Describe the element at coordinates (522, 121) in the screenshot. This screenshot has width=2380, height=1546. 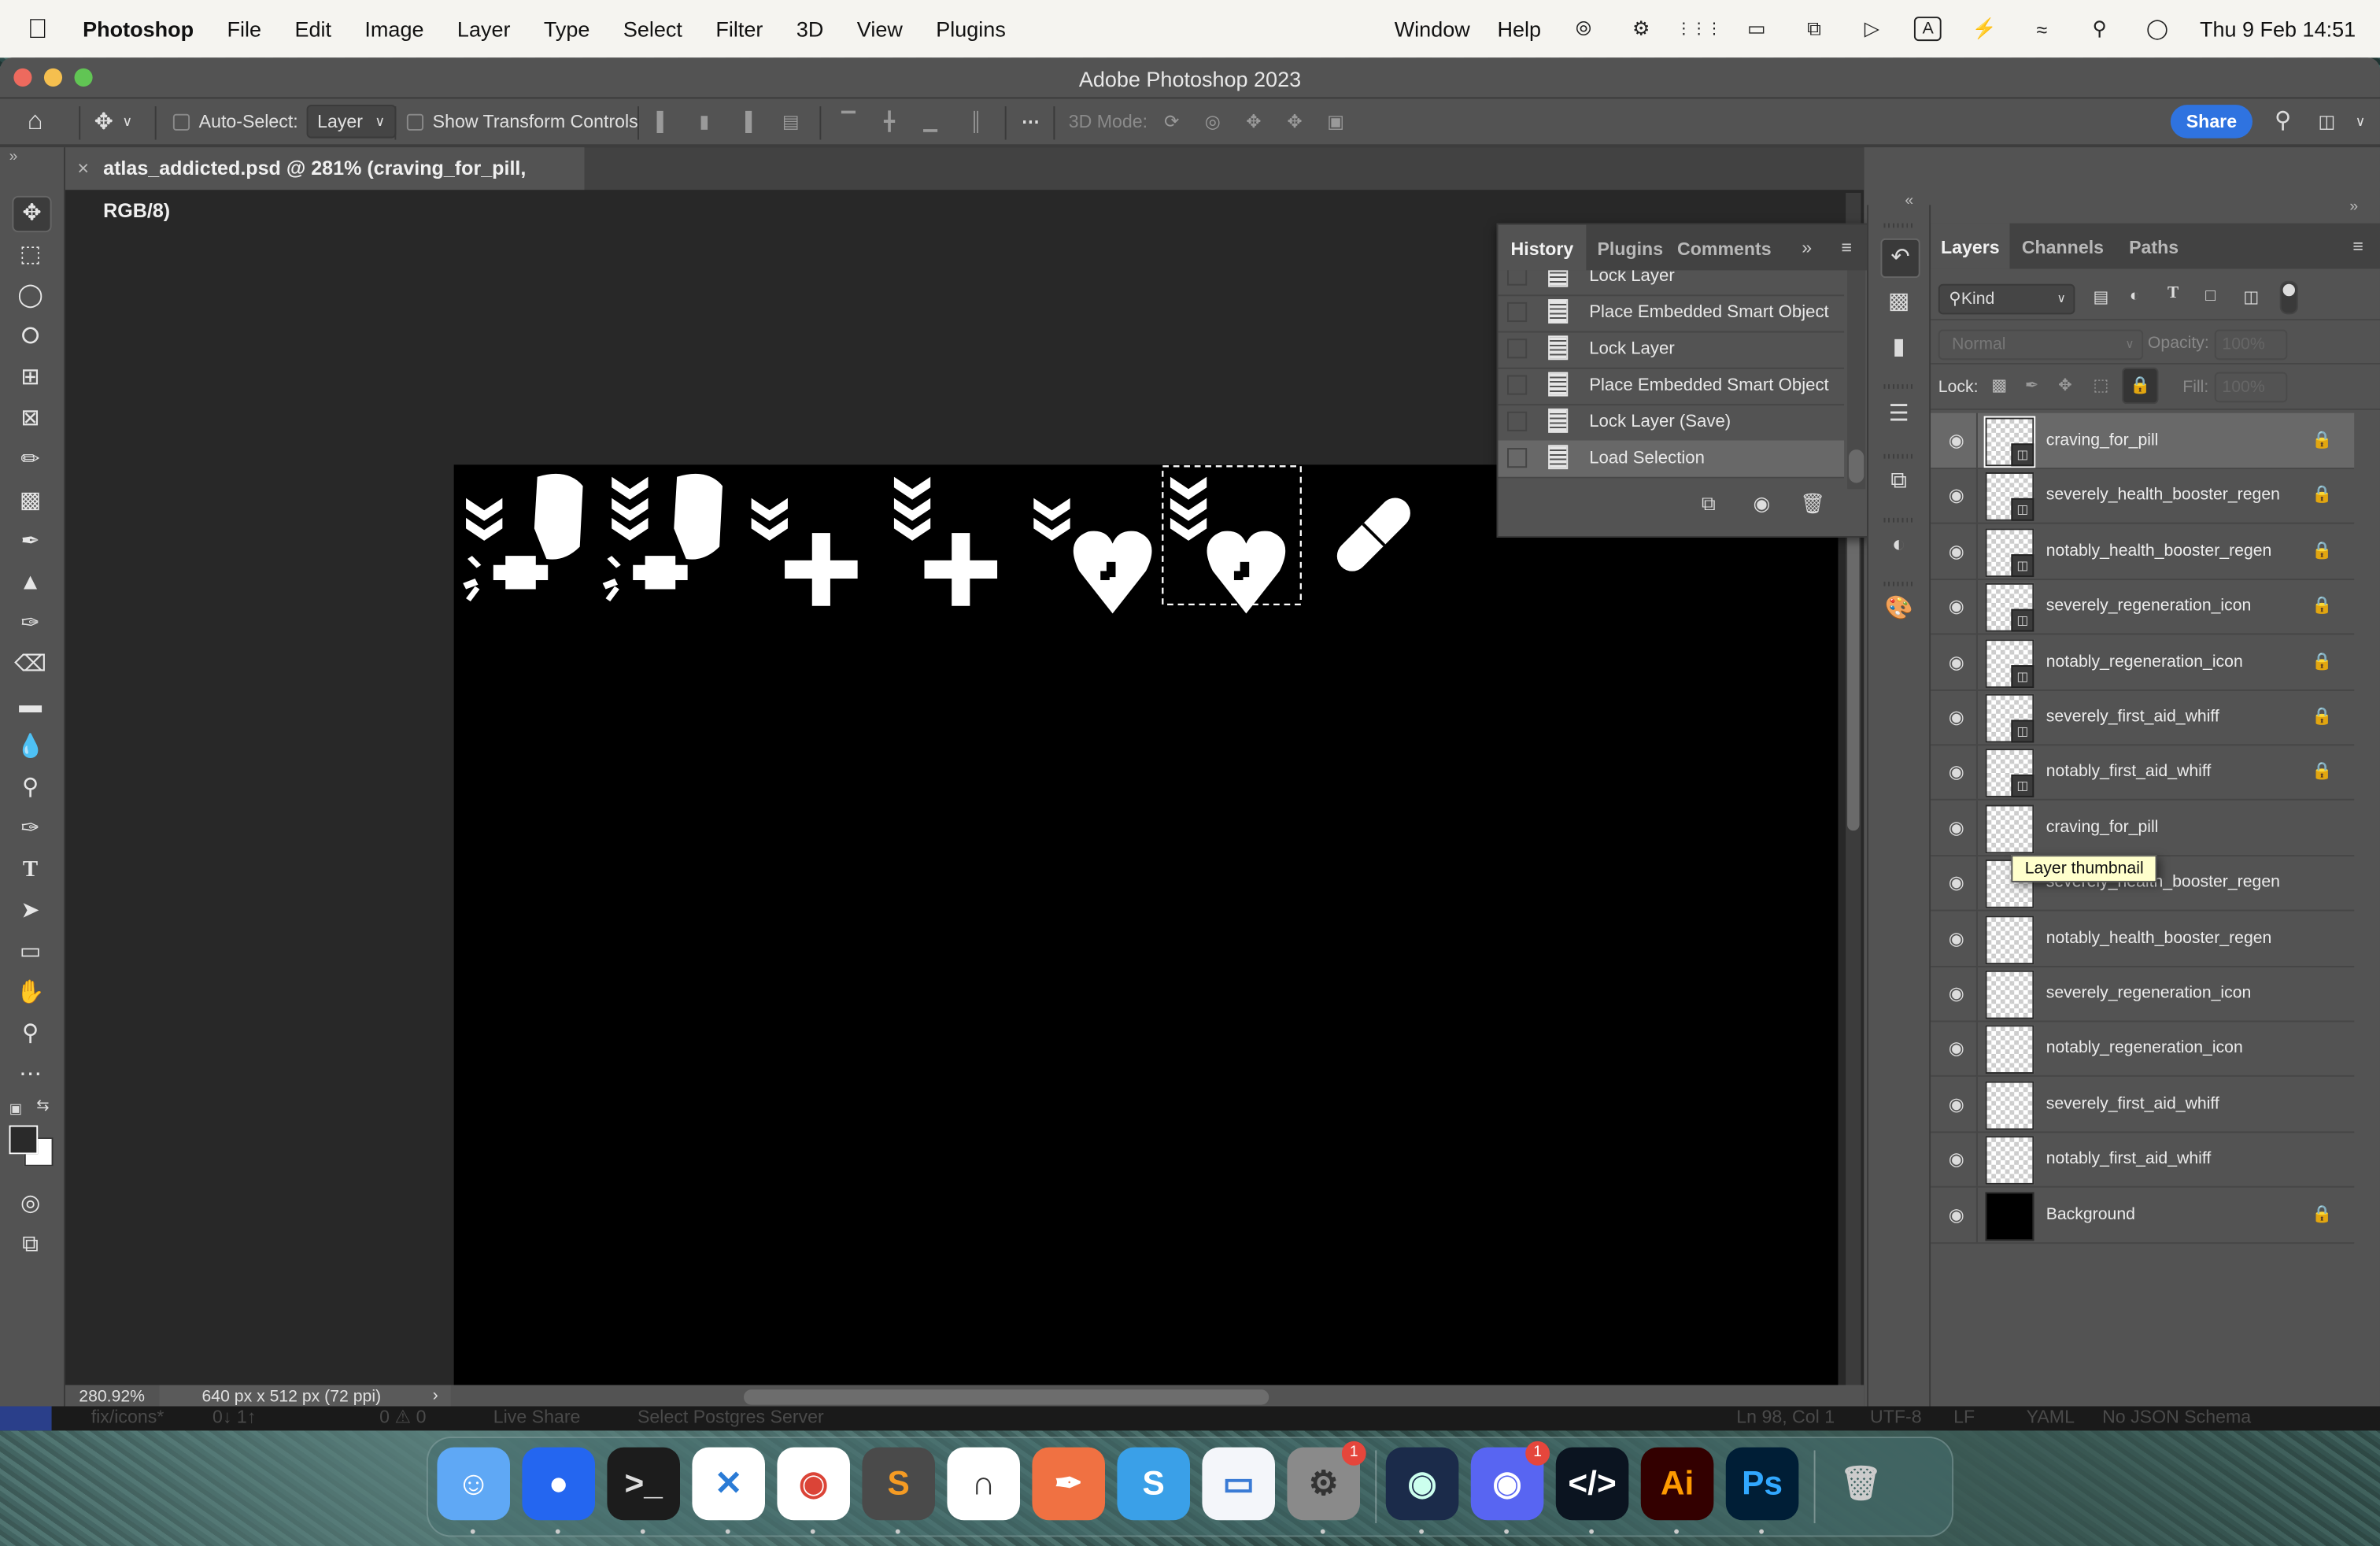
I see `show-transform-controls-checkbox: Show Transform Controls` at that location.